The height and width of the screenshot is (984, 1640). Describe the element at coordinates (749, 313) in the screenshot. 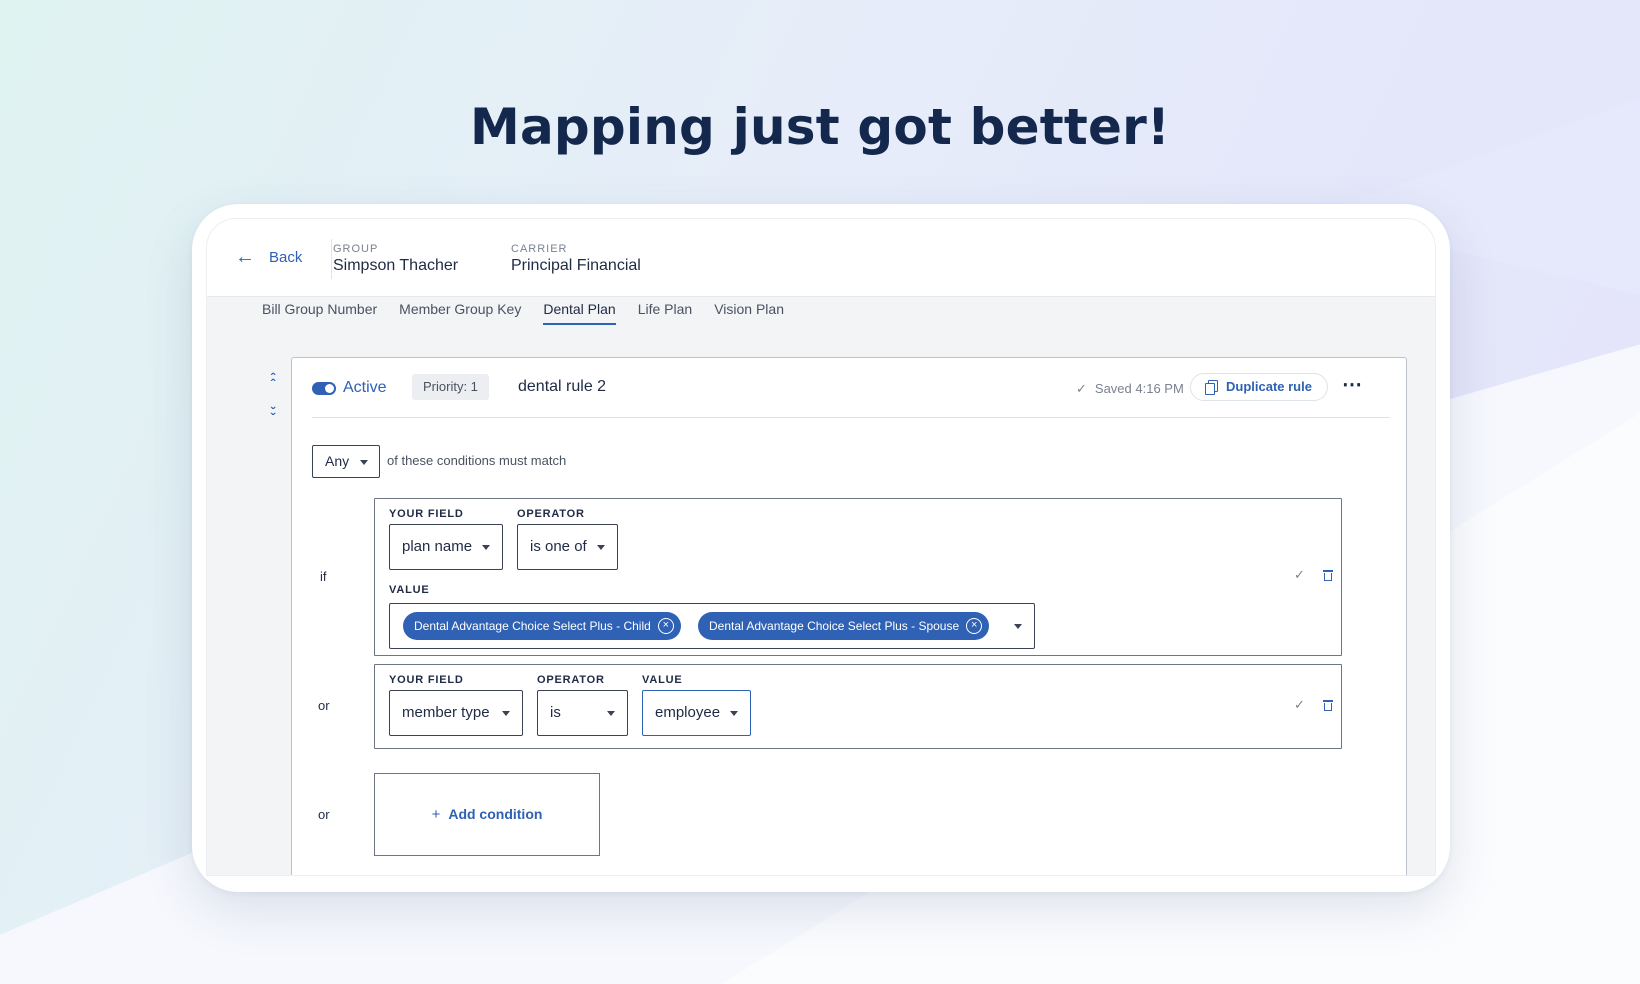

I see `tab-vision-plan: Vision Plan` at that location.